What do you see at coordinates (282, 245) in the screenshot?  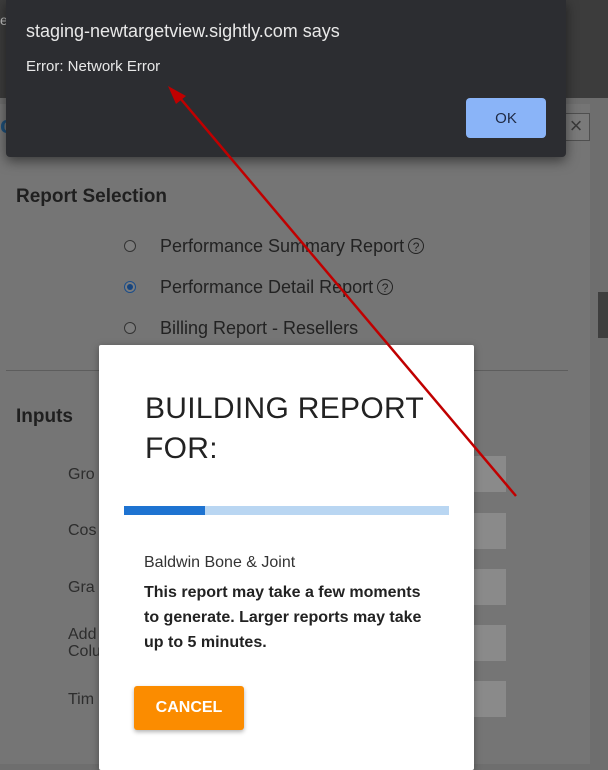 I see `report-option-label: Performance Summary Report` at bounding box center [282, 245].